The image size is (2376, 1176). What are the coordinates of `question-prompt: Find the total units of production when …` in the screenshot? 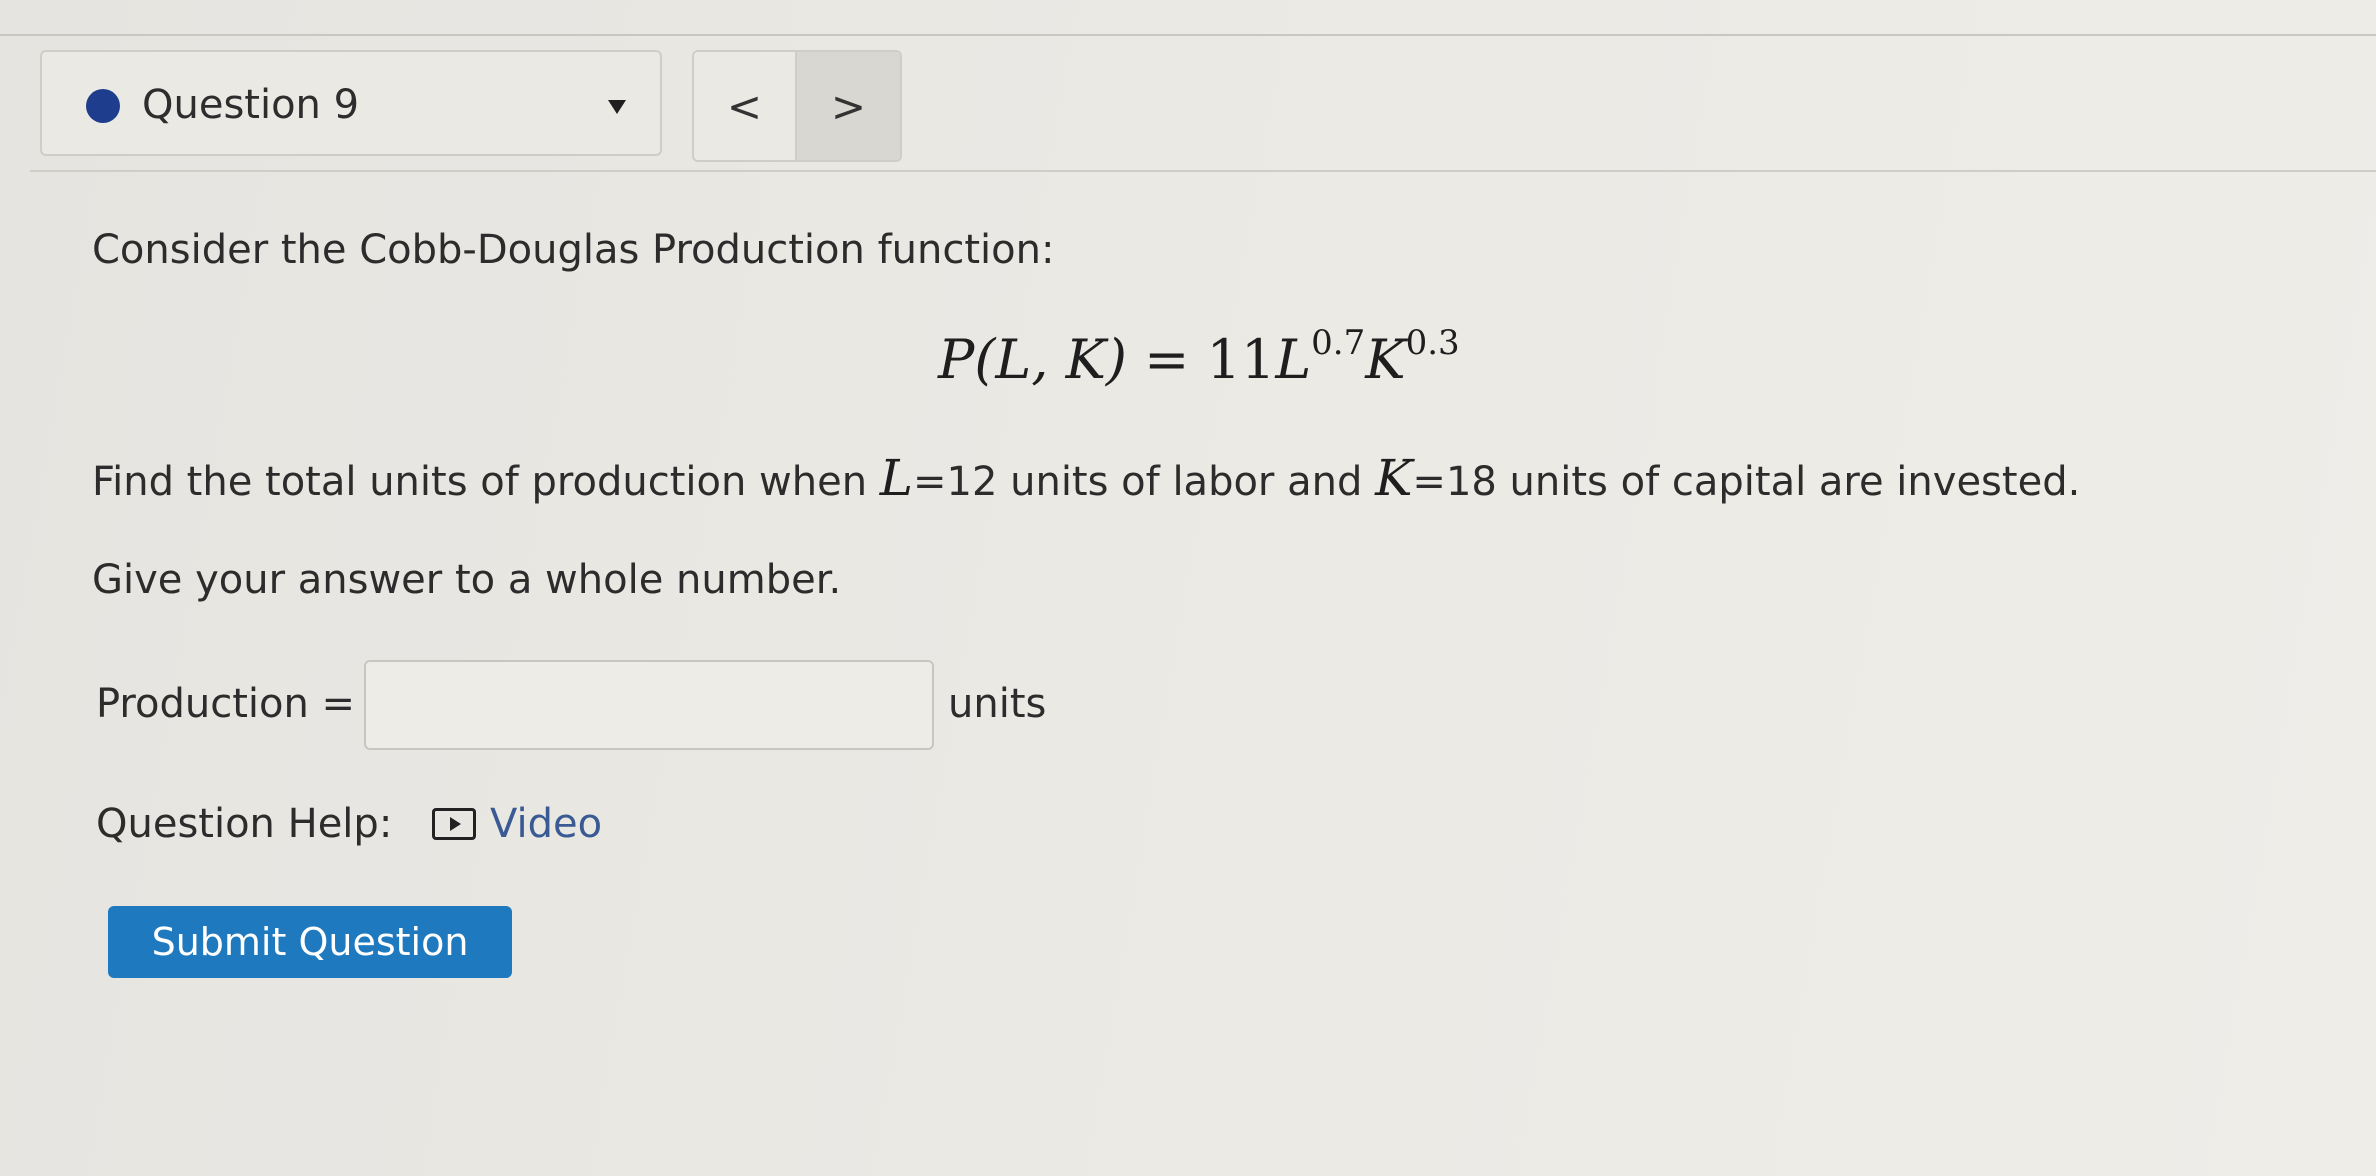 It's located at (1086, 480).